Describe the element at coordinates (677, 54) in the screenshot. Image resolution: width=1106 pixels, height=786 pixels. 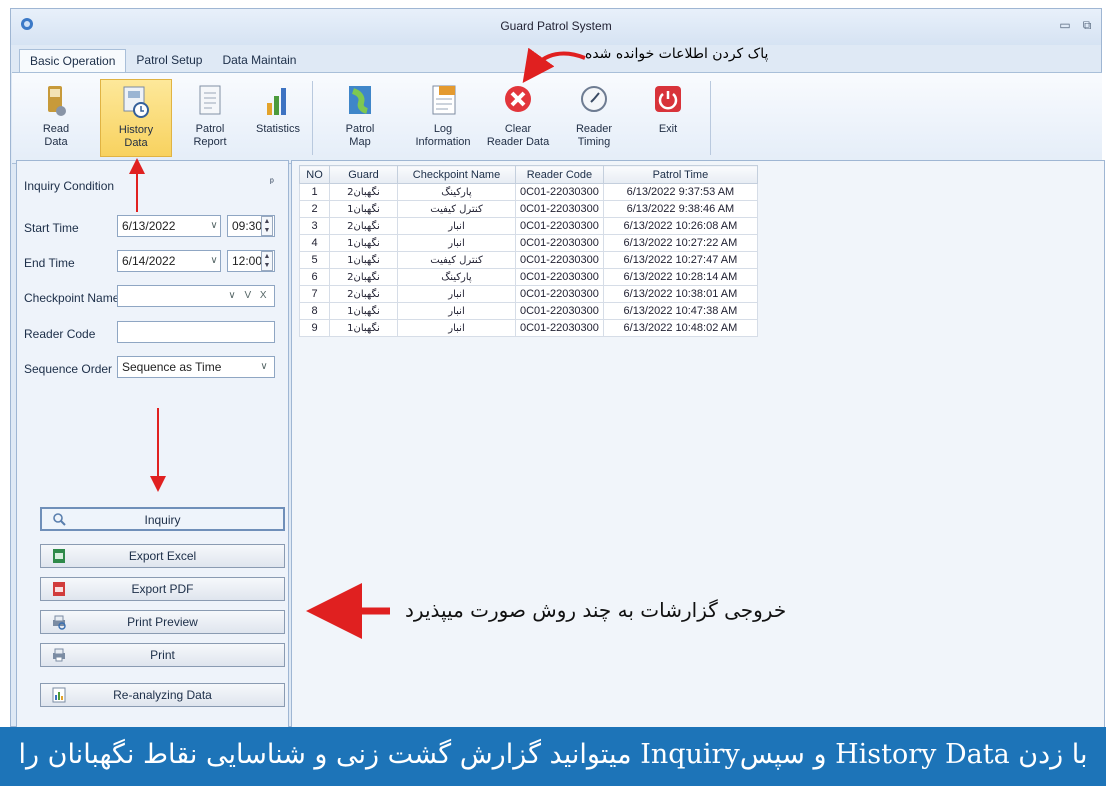
I see `clear-annotation: پاک کردن اطلاعات خوانده شده` at that location.